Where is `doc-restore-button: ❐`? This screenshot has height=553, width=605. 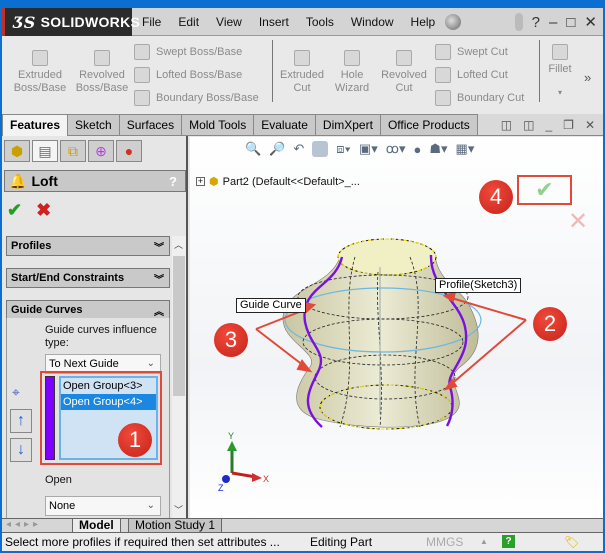 doc-restore-button: ❐ is located at coordinates (568, 125).